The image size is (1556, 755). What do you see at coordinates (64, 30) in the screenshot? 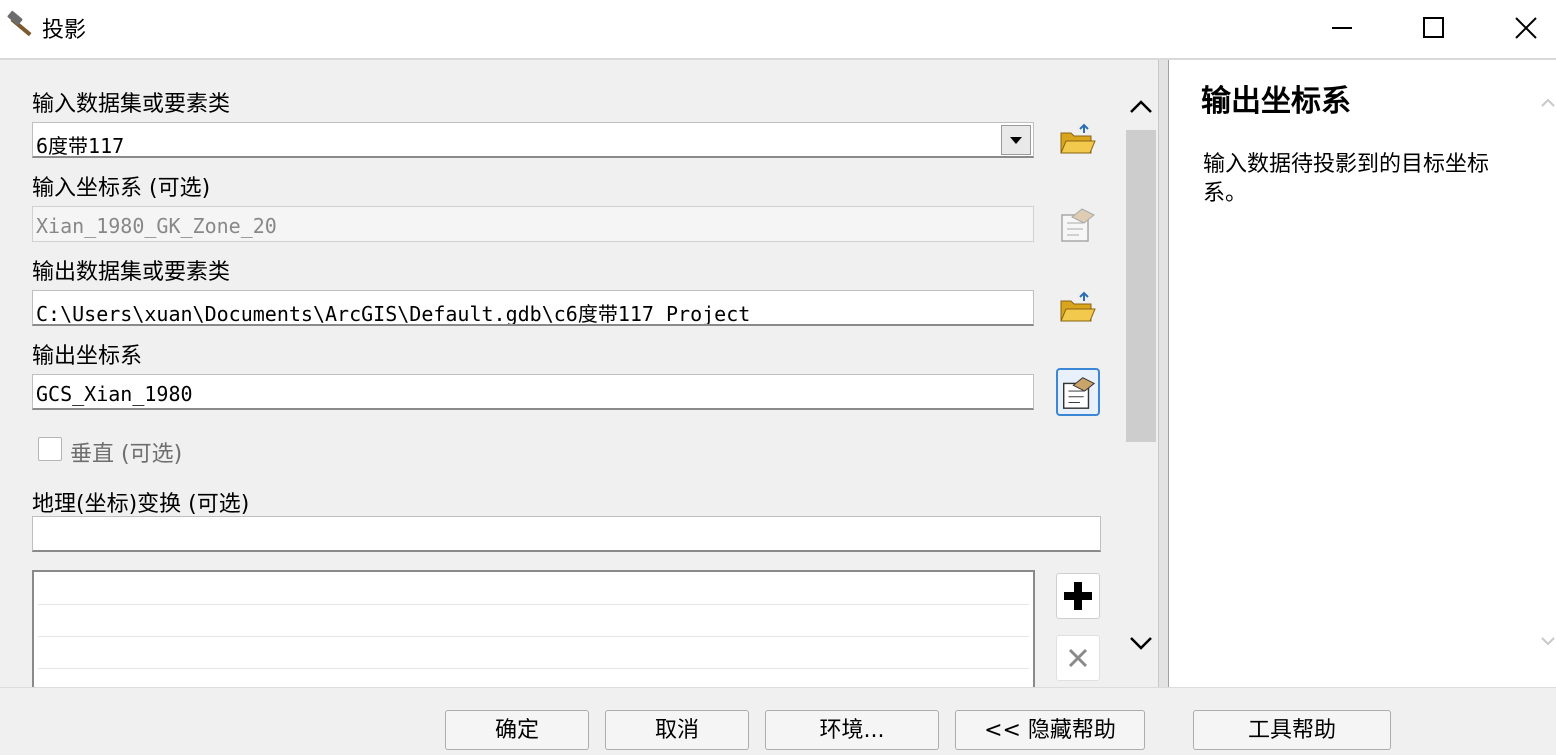
I see `window-title: 投影` at bounding box center [64, 30].